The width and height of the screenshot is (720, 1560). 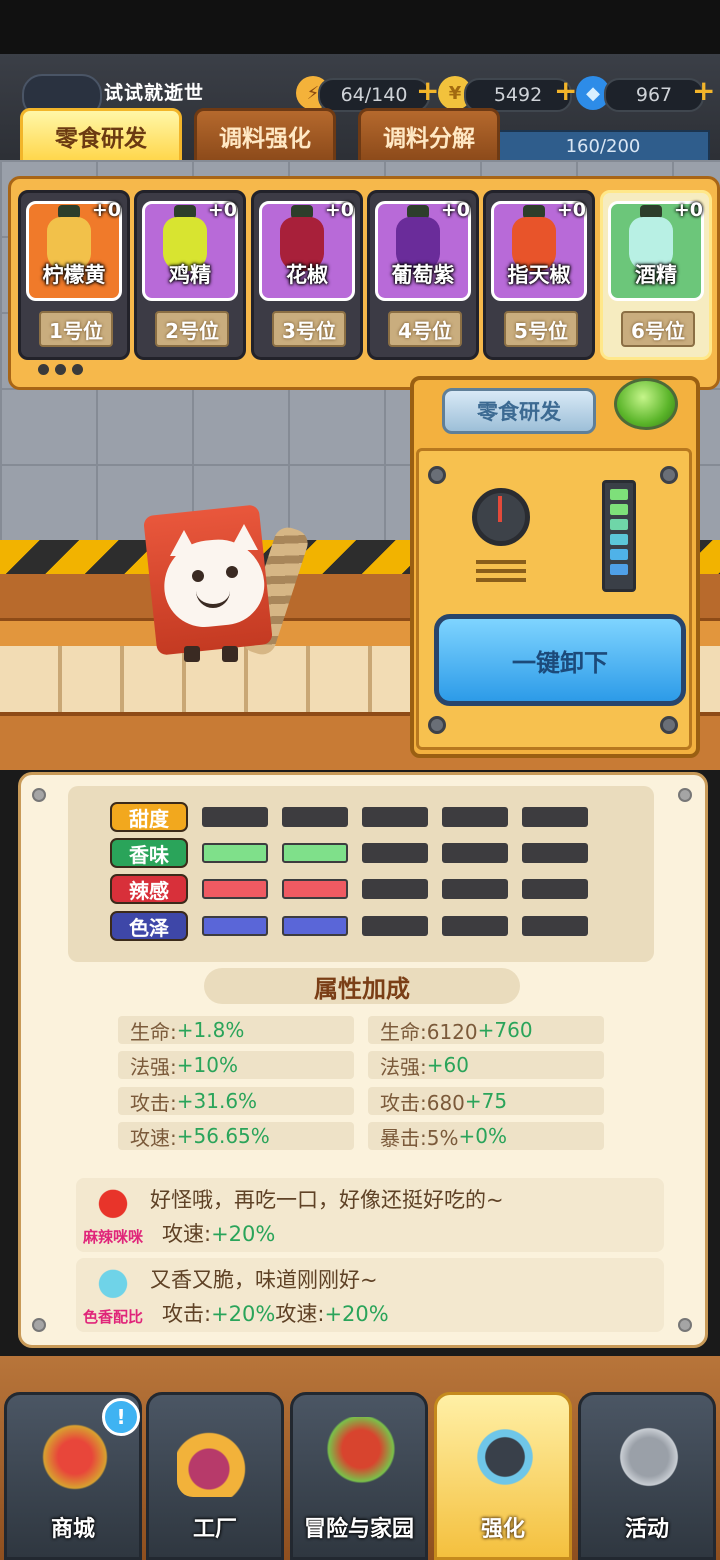 I want to click on slot-position: 4号位, so click(x=425, y=329).